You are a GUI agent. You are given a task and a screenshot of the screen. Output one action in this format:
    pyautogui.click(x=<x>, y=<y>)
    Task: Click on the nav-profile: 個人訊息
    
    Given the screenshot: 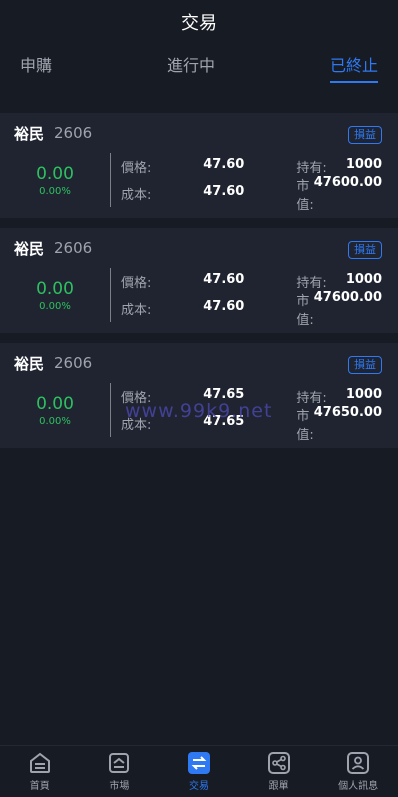 What is the action you would take?
    pyautogui.click(x=358, y=771)
    